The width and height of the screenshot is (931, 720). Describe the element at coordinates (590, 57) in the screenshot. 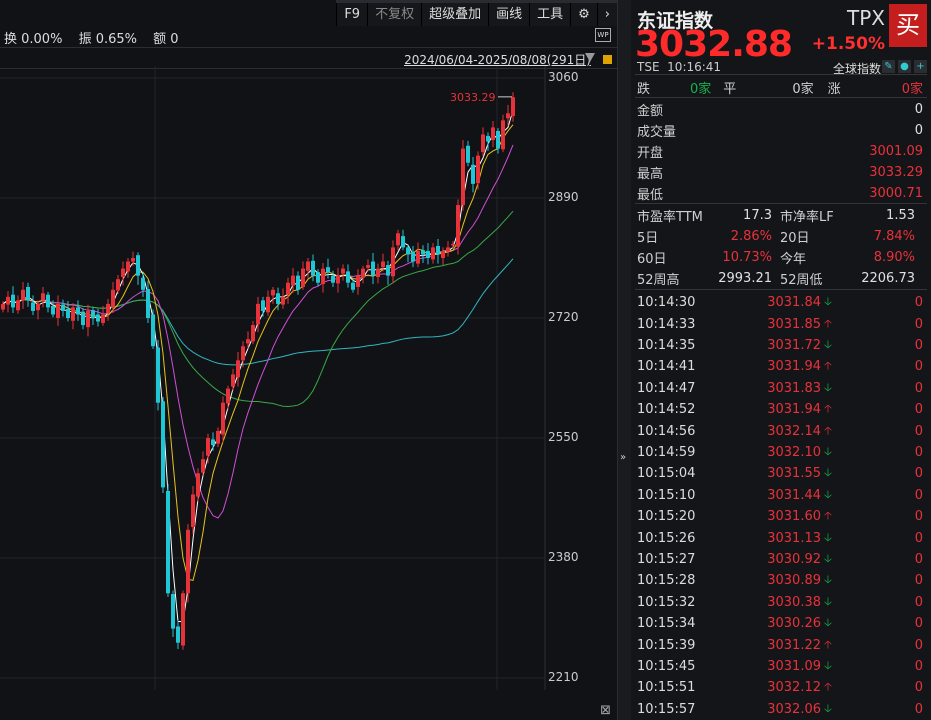

I see `dropdown-triangle-icon` at that location.